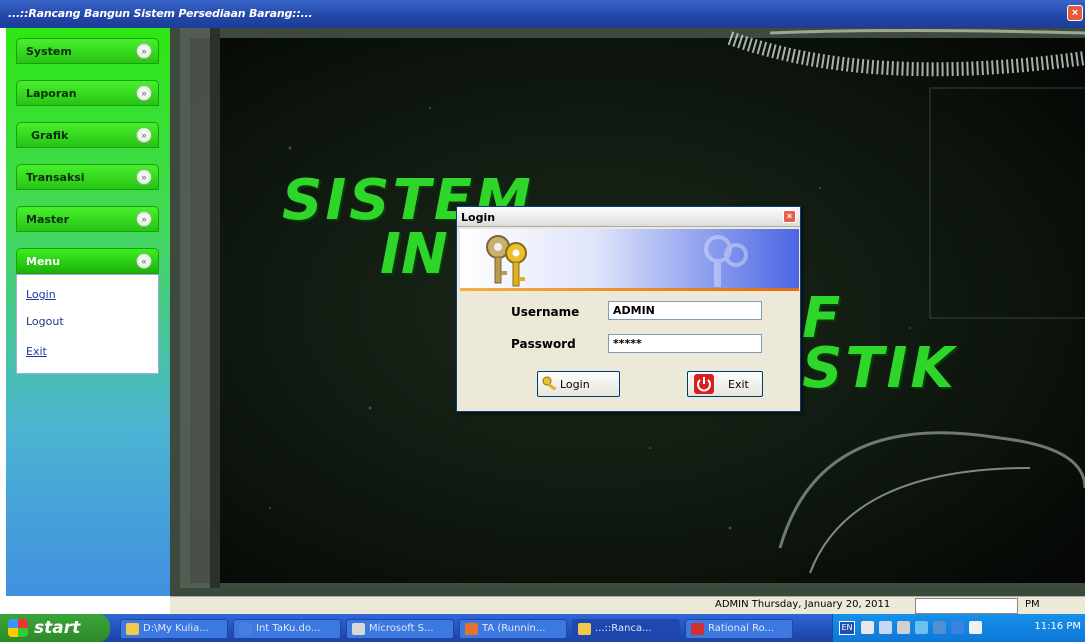  Describe the element at coordinates (584, 629) in the screenshot. I see `app-window-icon` at that location.